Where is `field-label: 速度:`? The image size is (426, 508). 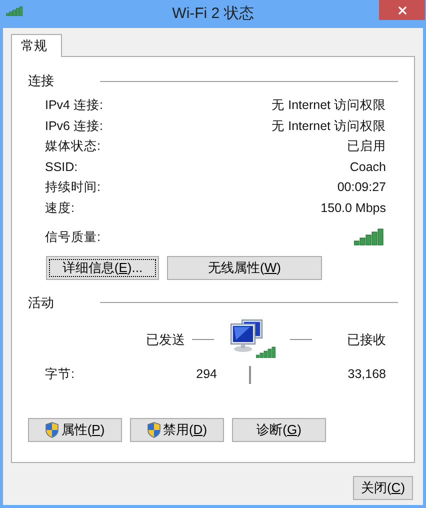 field-label: 速度: is located at coordinates (59, 208).